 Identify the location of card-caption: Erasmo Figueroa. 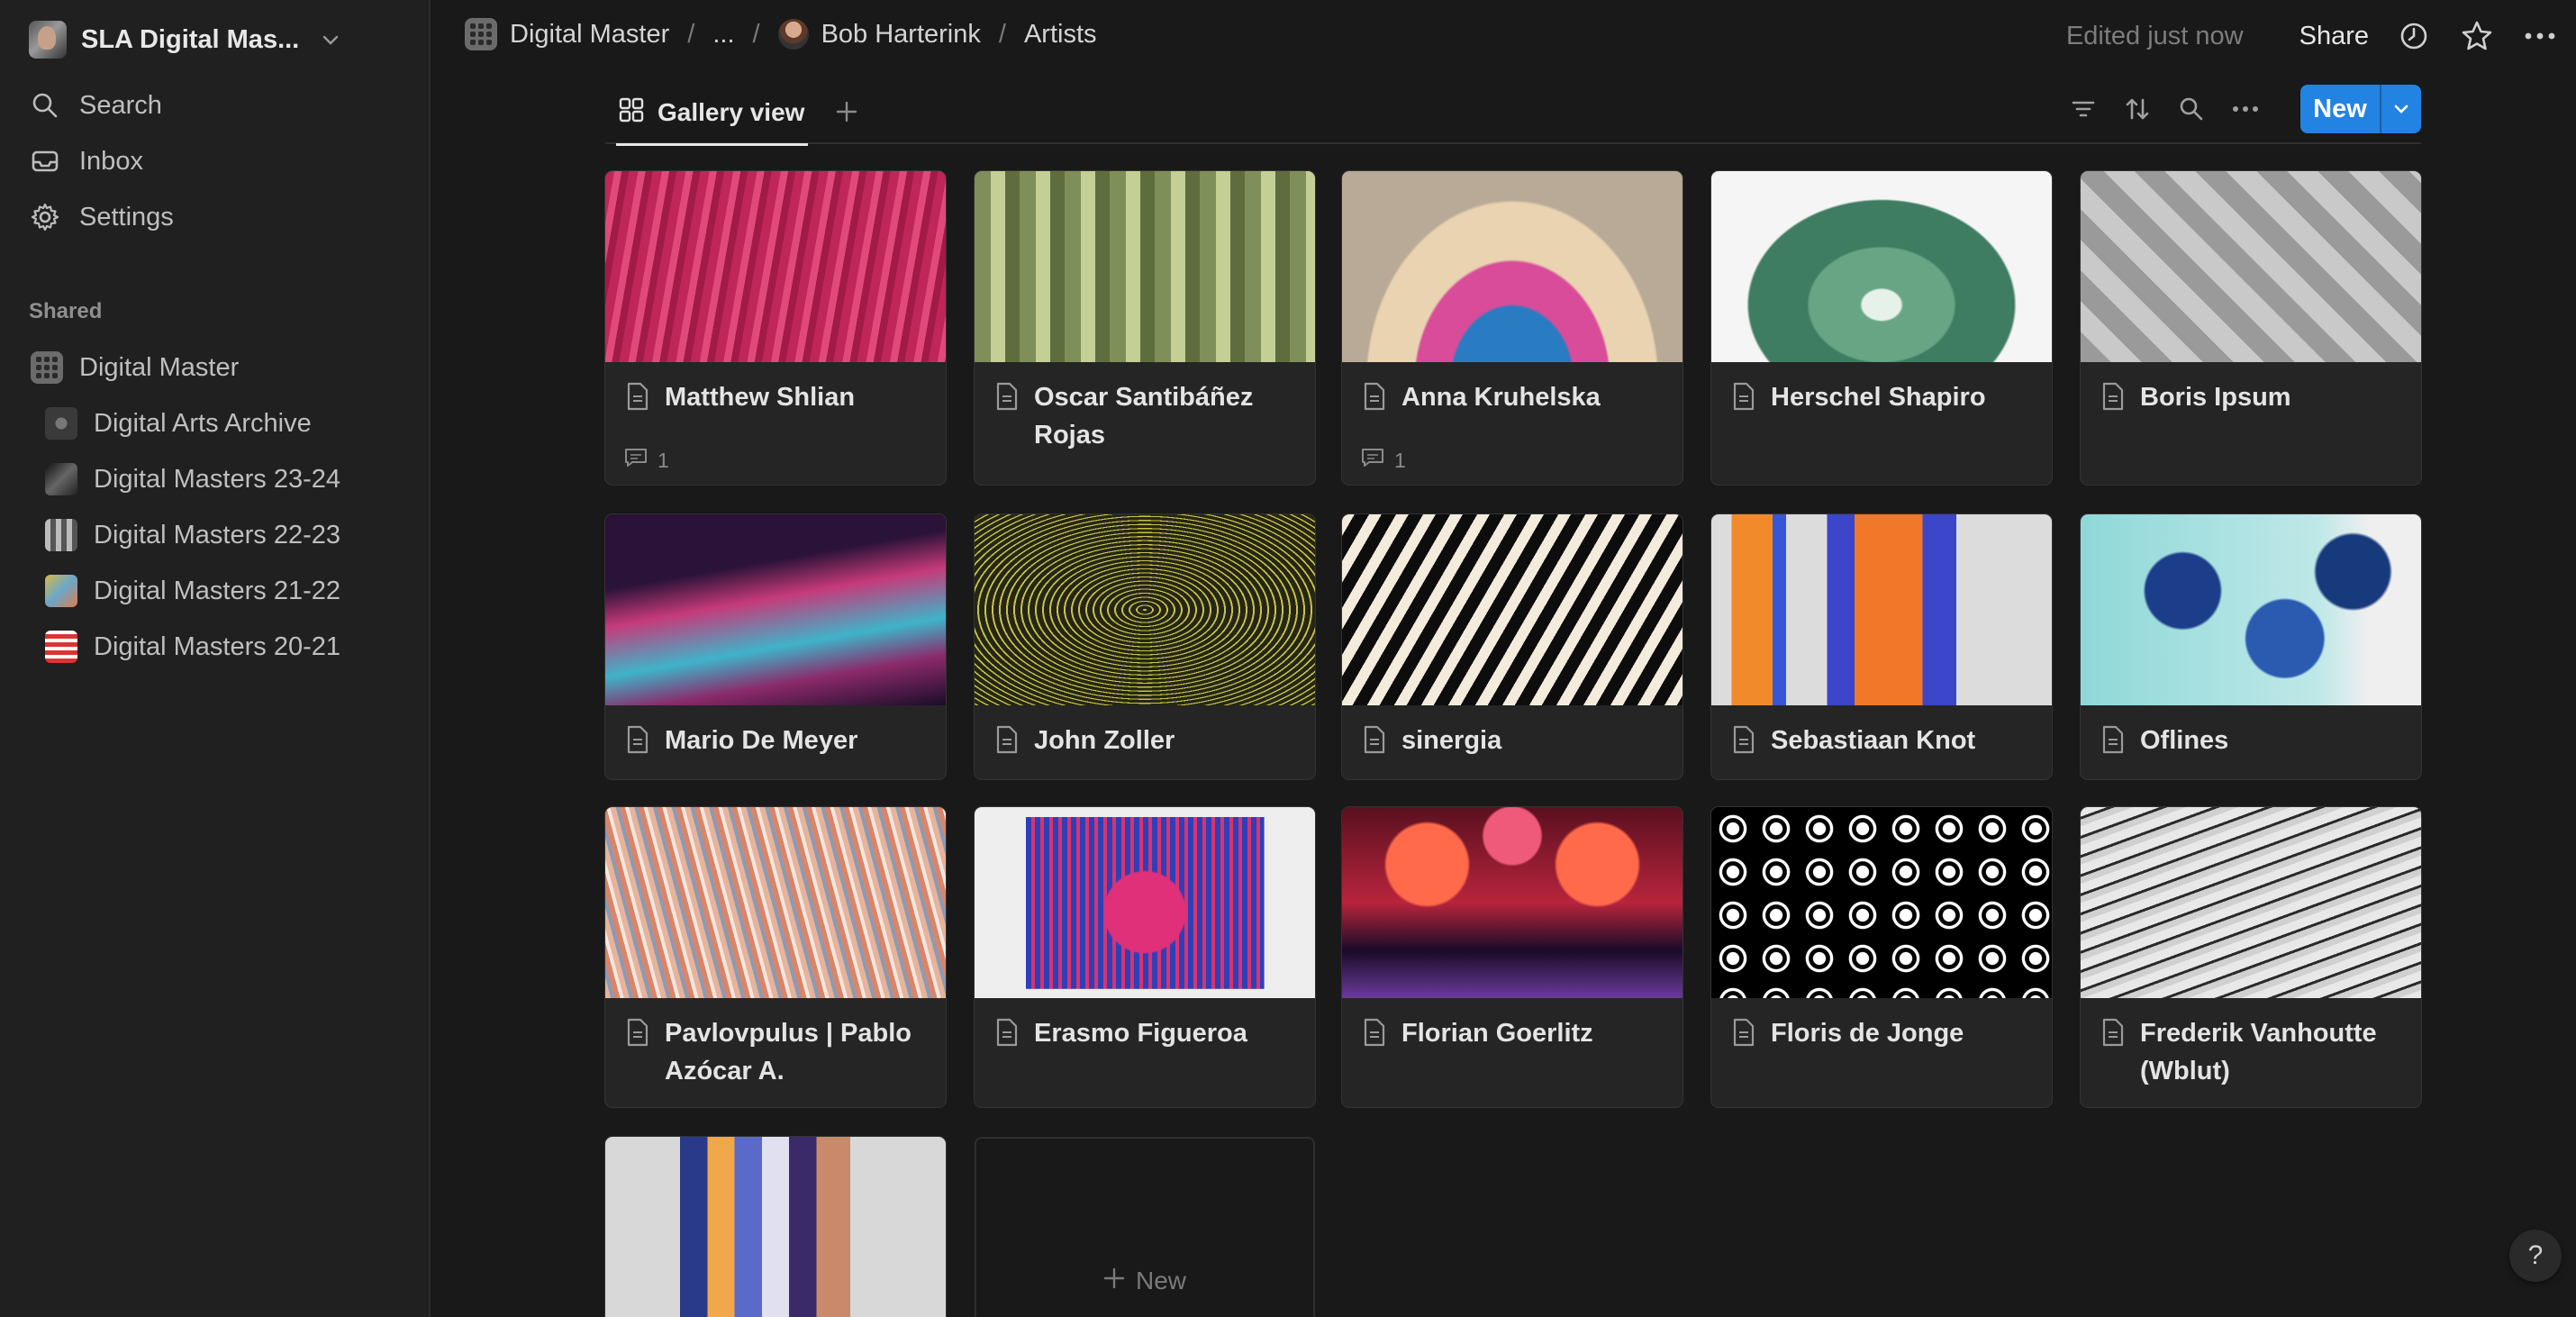
(1146, 1033).